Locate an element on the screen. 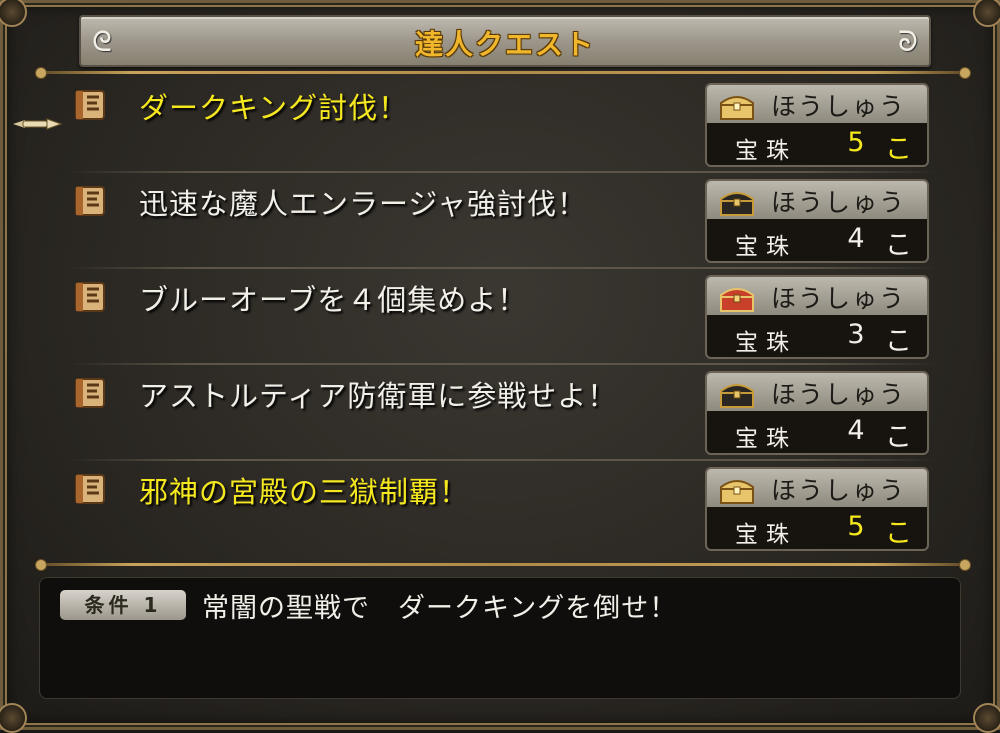 This screenshot has height=733, width=1000. quest-name: ブルーオーブを４個集めよ！ is located at coordinates (333, 300).